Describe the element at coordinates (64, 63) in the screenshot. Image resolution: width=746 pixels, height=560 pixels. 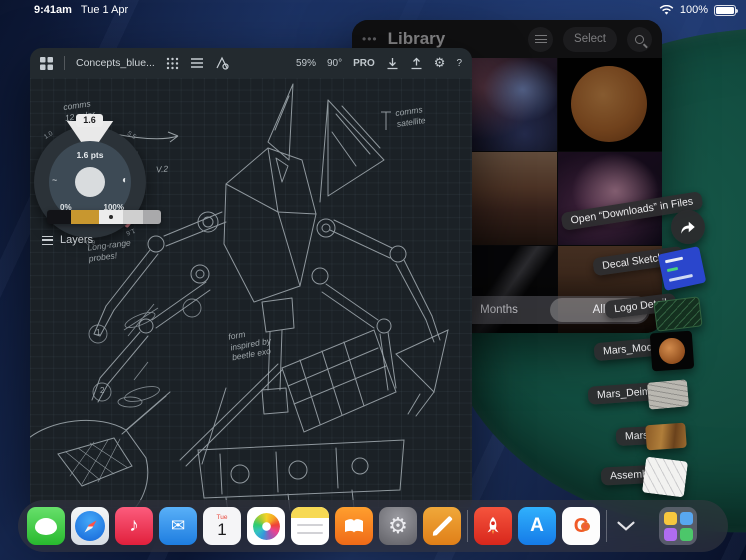
I see `toolbar-divider` at that location.